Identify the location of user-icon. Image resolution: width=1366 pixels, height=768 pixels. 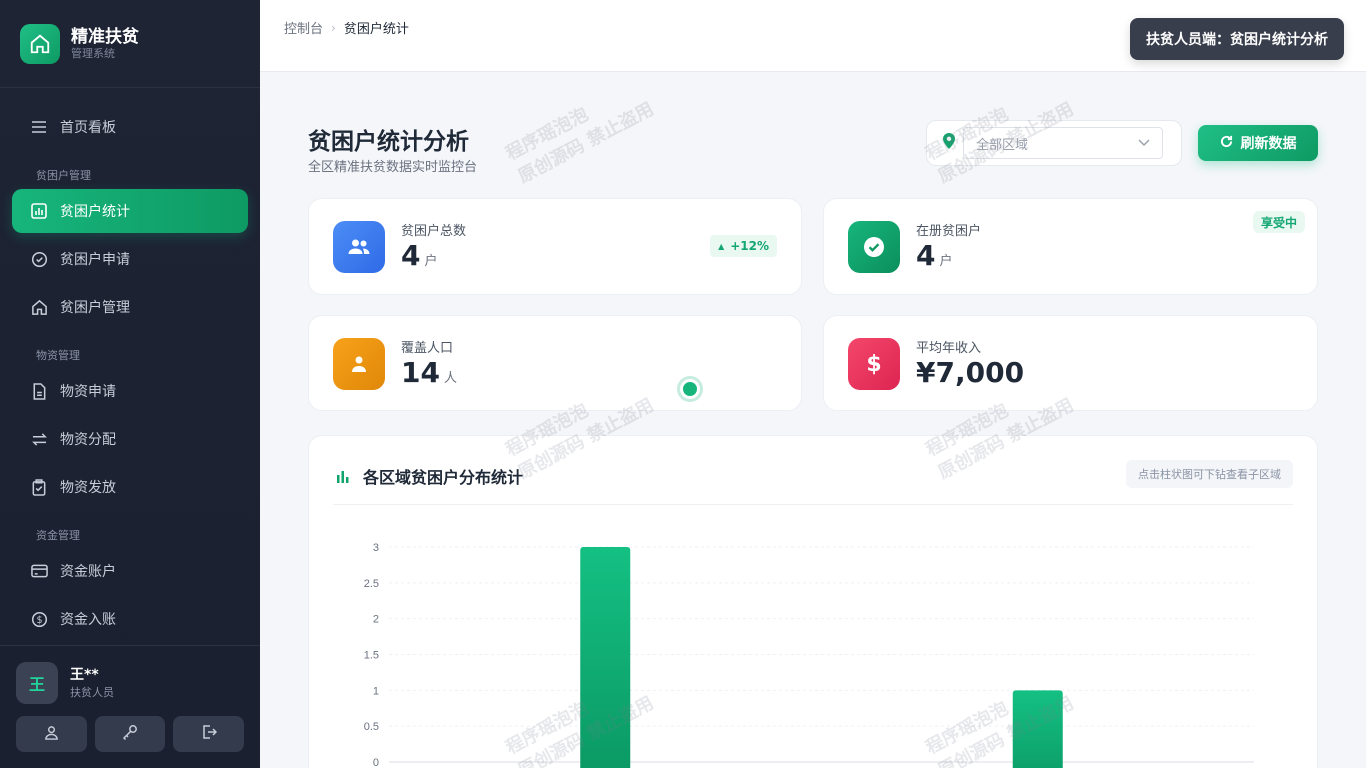
(51, 734).